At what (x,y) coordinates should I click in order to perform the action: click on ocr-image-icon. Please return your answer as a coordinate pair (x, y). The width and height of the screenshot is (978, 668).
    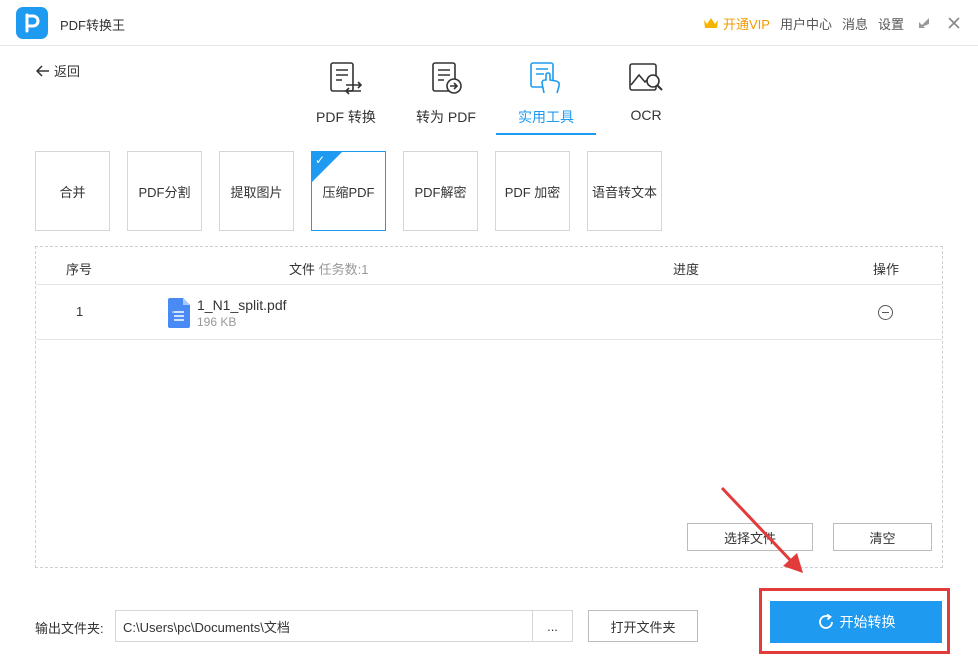
    Looking at the image, I should click on (646, 78).